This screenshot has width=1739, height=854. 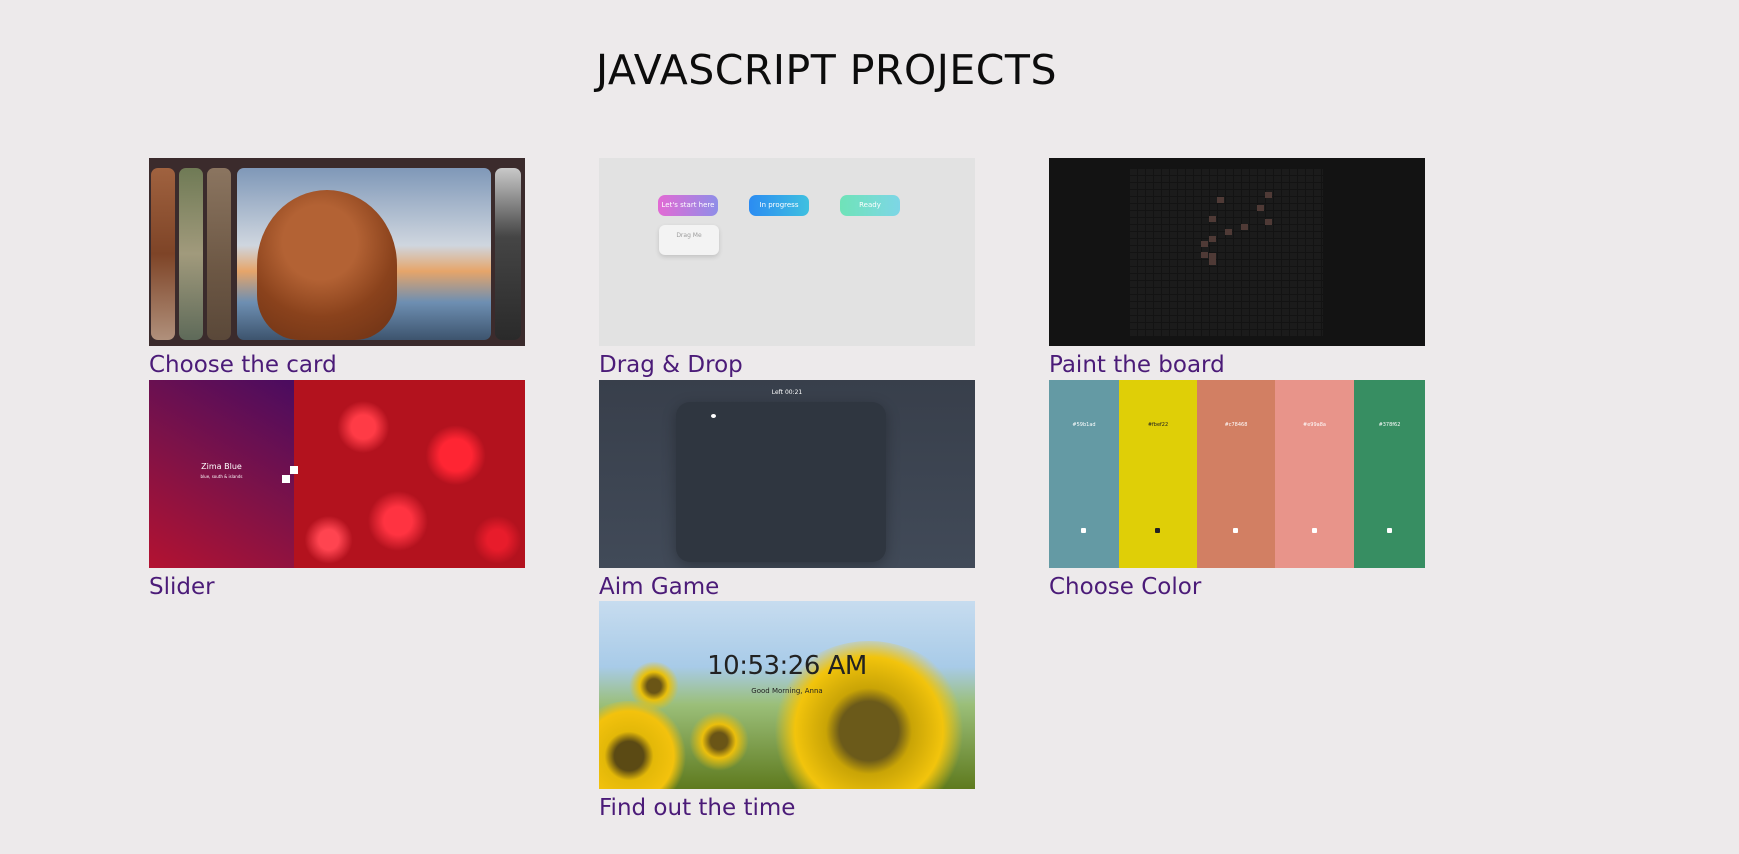 I want to click on slider-thumbnail: Zima Blue blue, south & islands, so click(x=337, y=474).